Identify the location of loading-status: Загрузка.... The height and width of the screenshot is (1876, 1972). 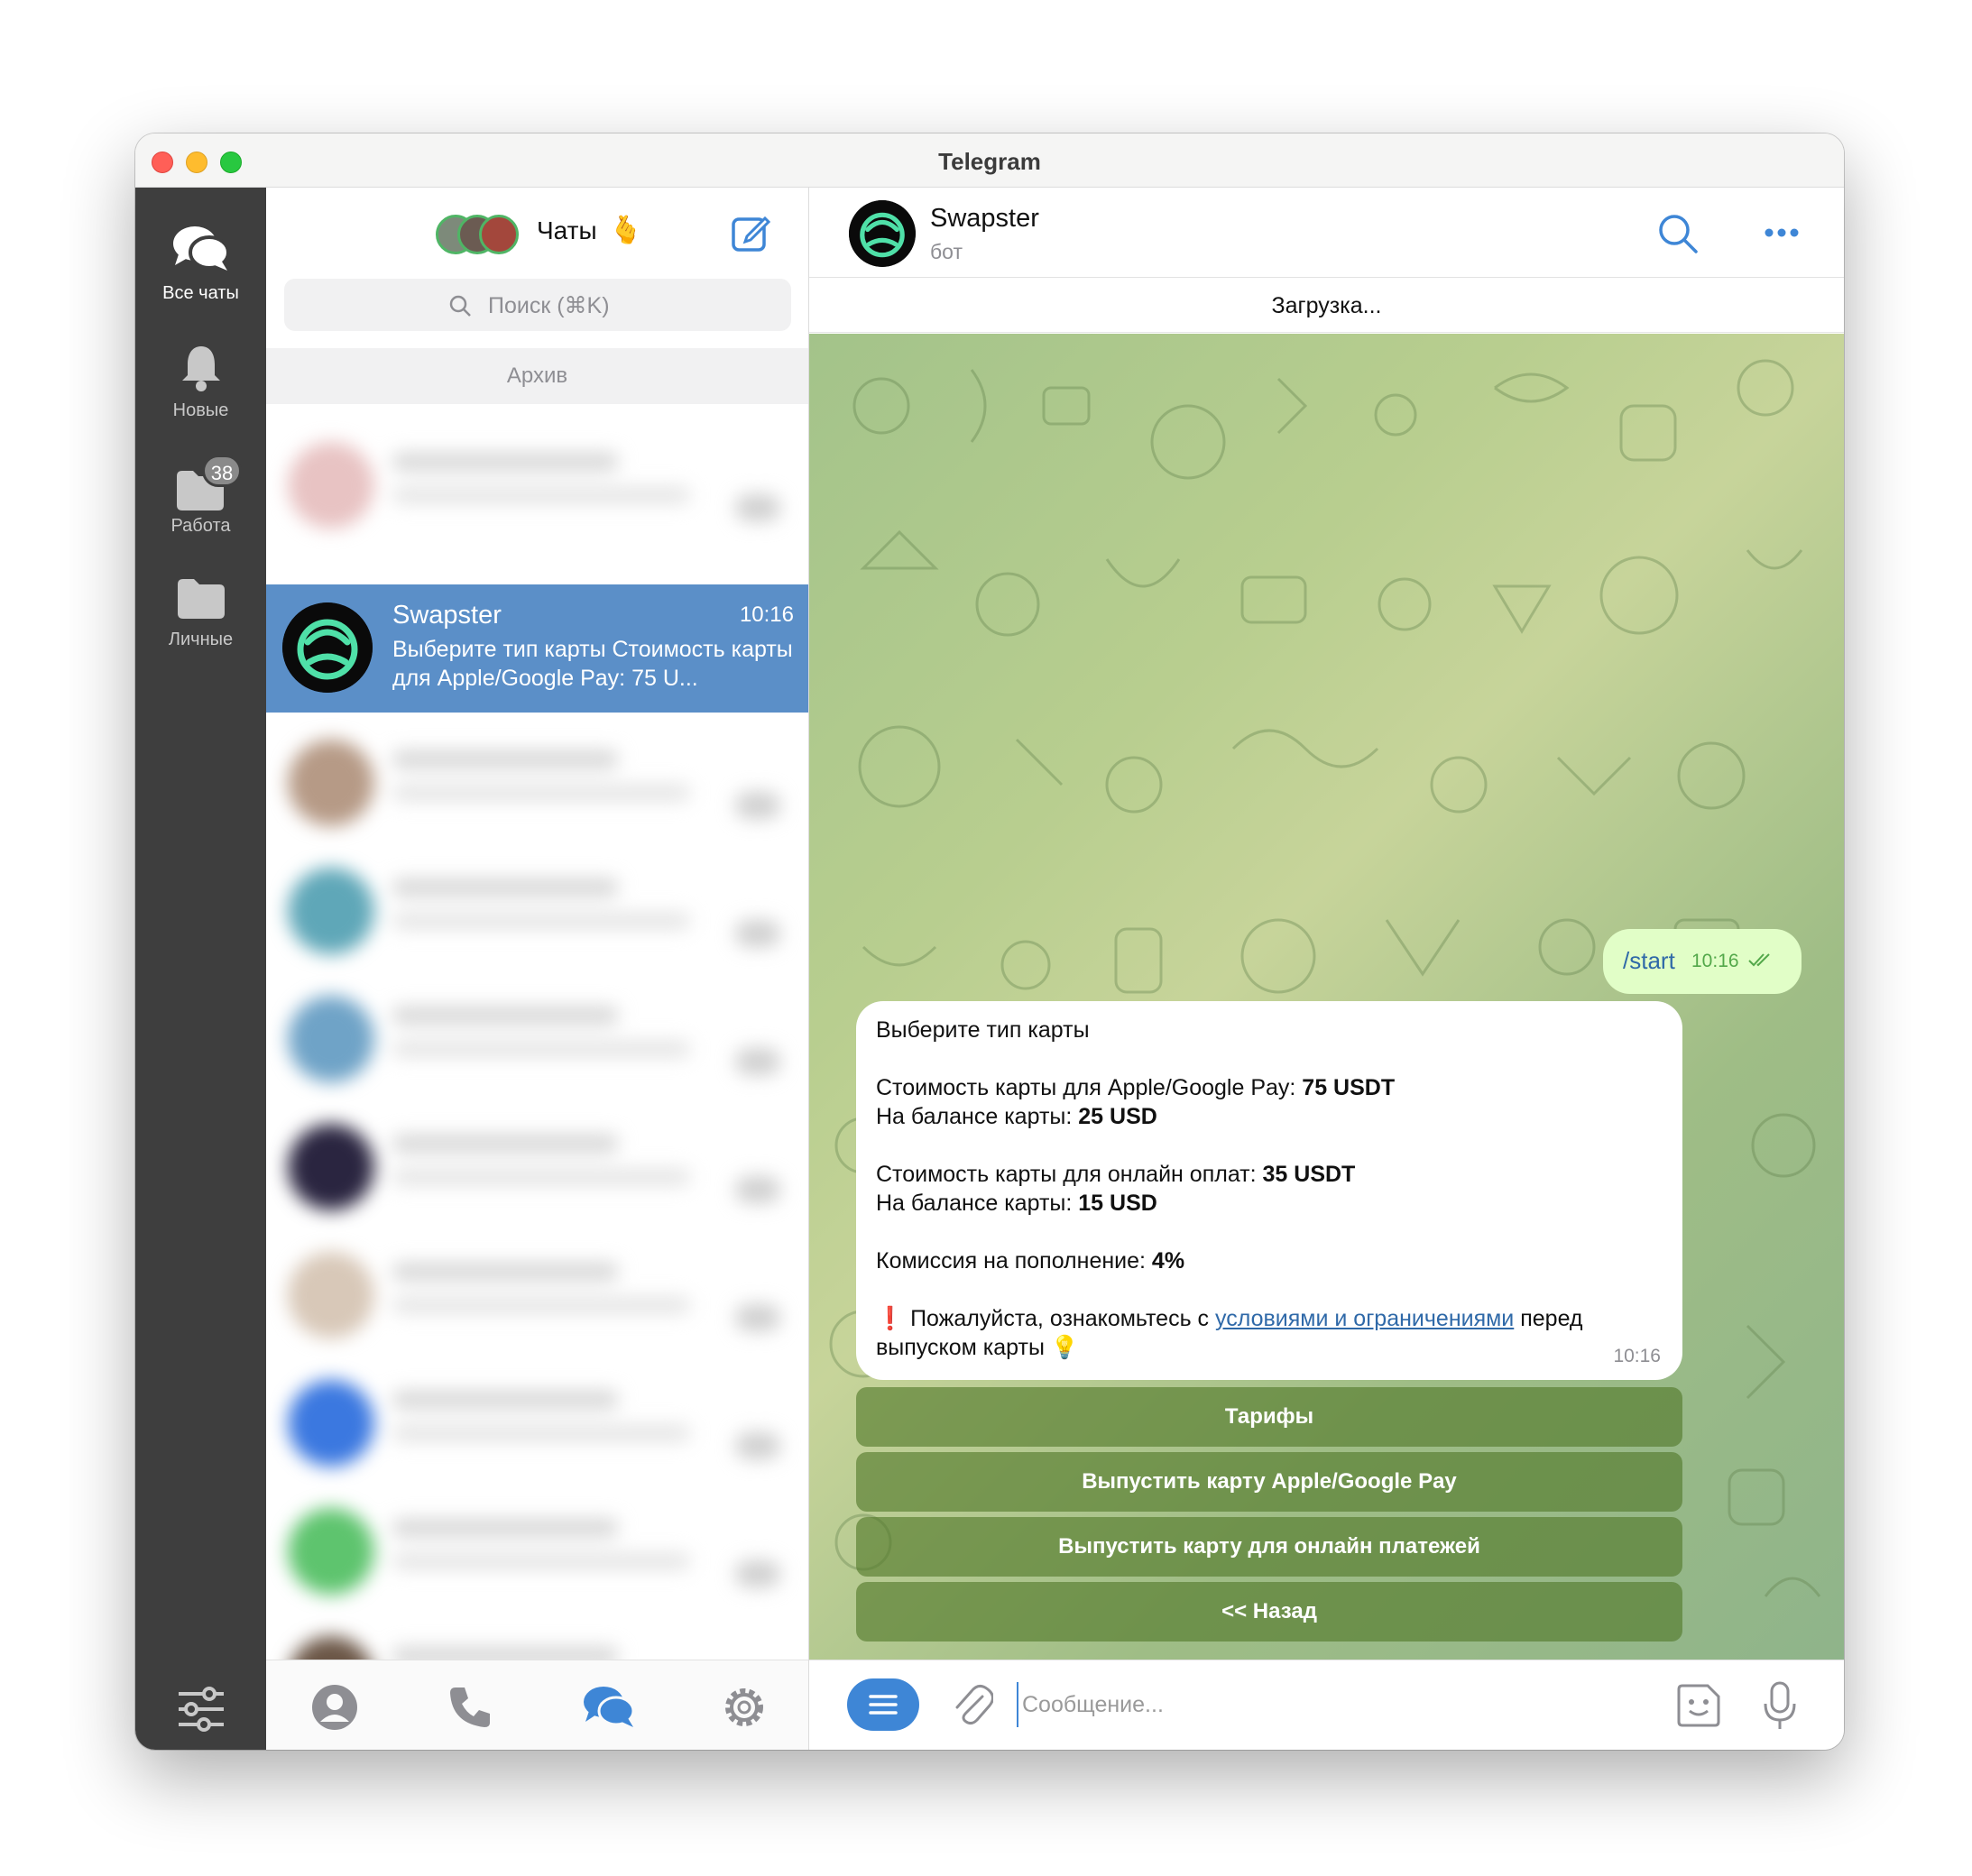
(1326, 306).